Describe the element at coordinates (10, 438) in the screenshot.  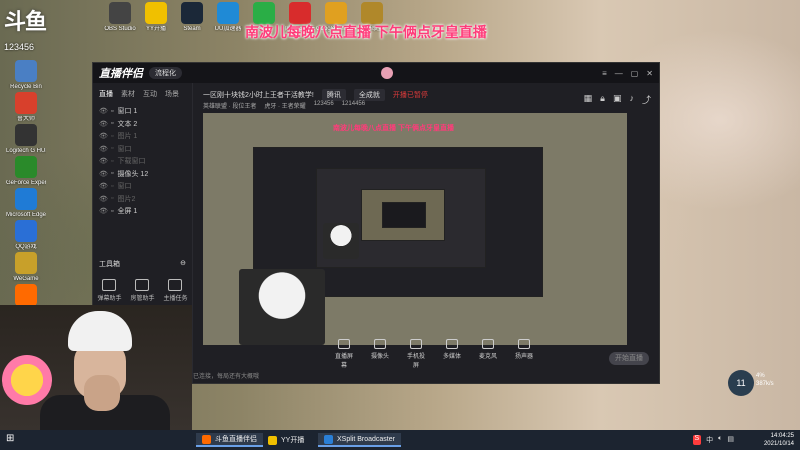
I see `start-icon: ⊞` at that location.